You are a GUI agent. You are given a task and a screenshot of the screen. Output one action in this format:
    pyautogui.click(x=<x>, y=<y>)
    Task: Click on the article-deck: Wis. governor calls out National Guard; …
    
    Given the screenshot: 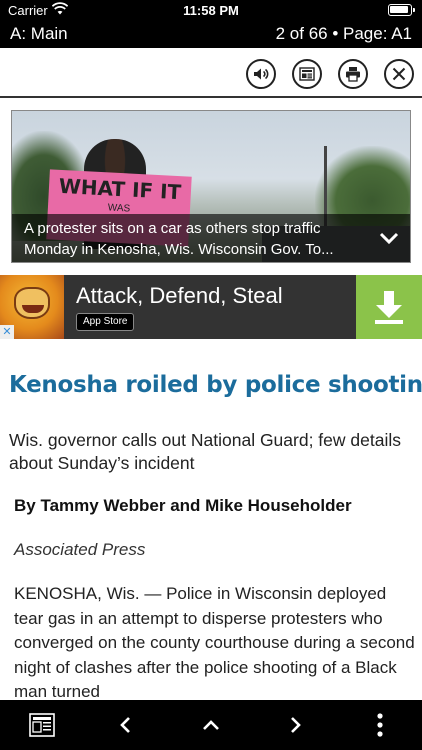 What is the action you would take?
    pyautogui.click(x=205, y=451)
    